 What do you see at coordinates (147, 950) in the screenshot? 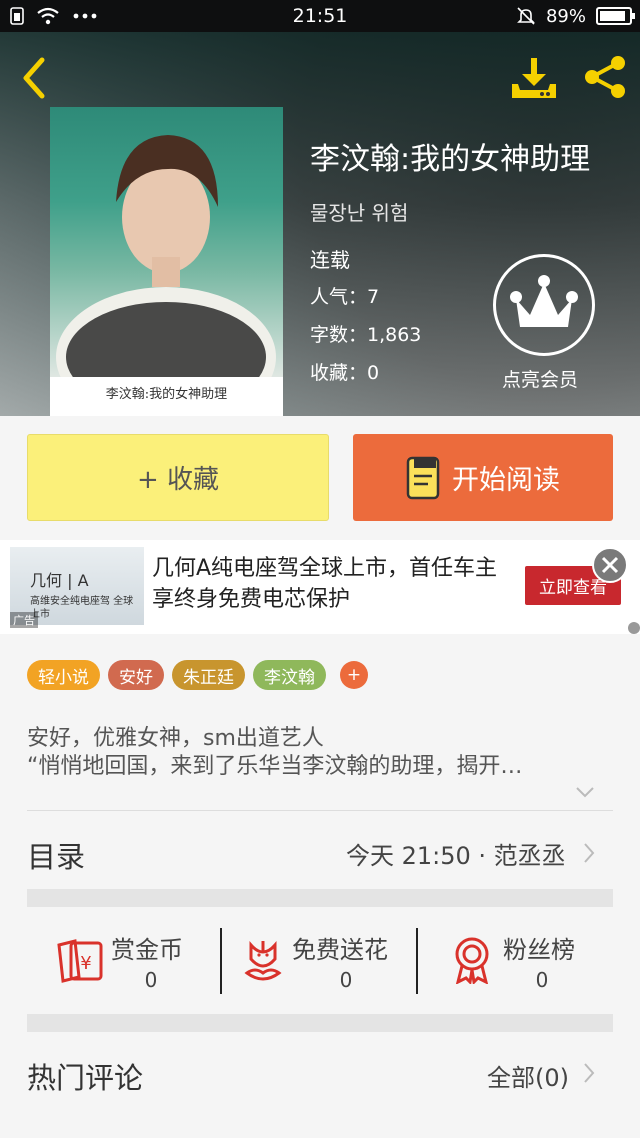
I see `action-label: 赏金币` at bounding box center [147, 950].